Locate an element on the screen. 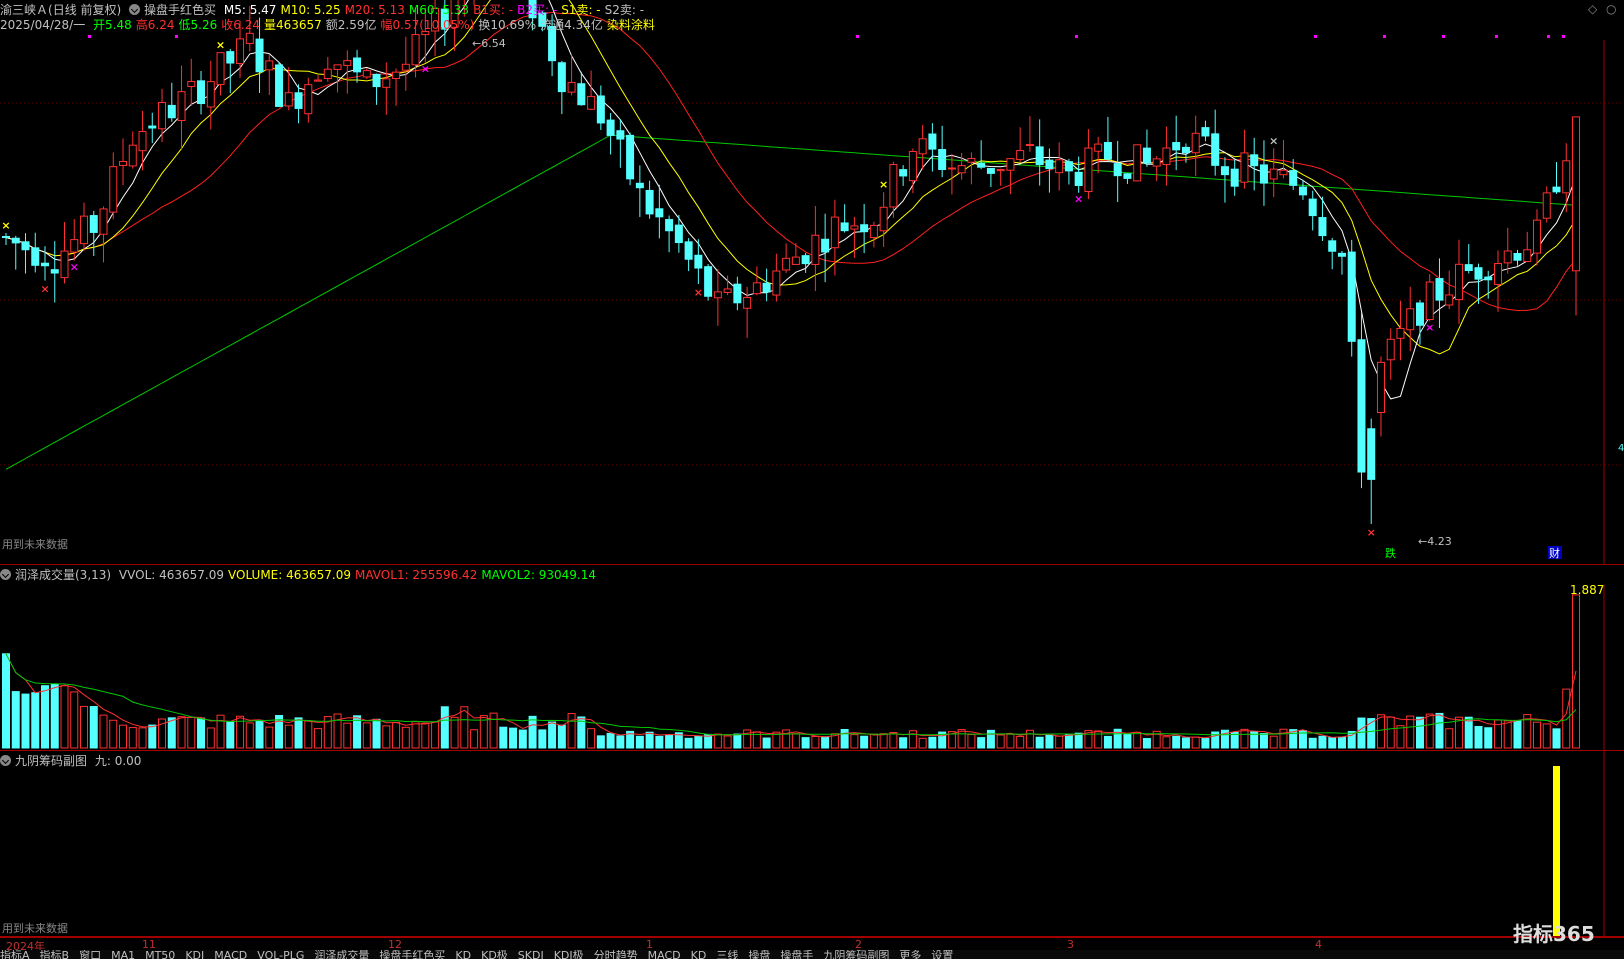  tab-11: KD极 is located at coordinates (494, 954).